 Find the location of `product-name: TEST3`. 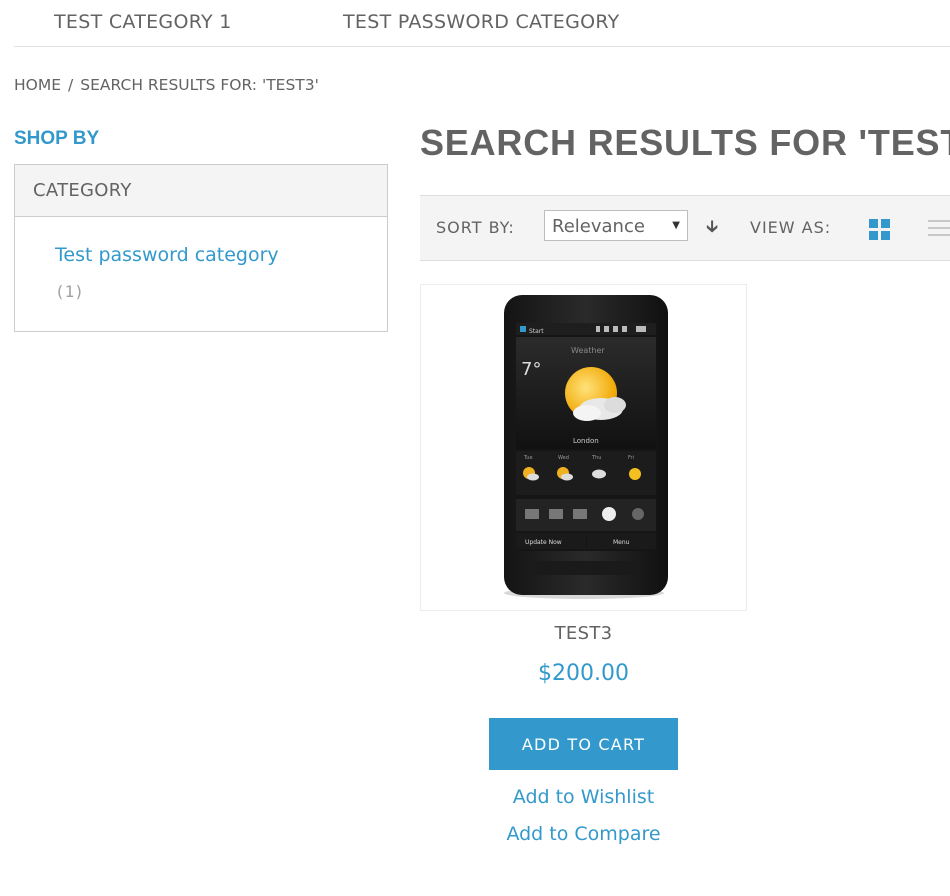

product-name: TEST3 is located at coordinates (583, 633).